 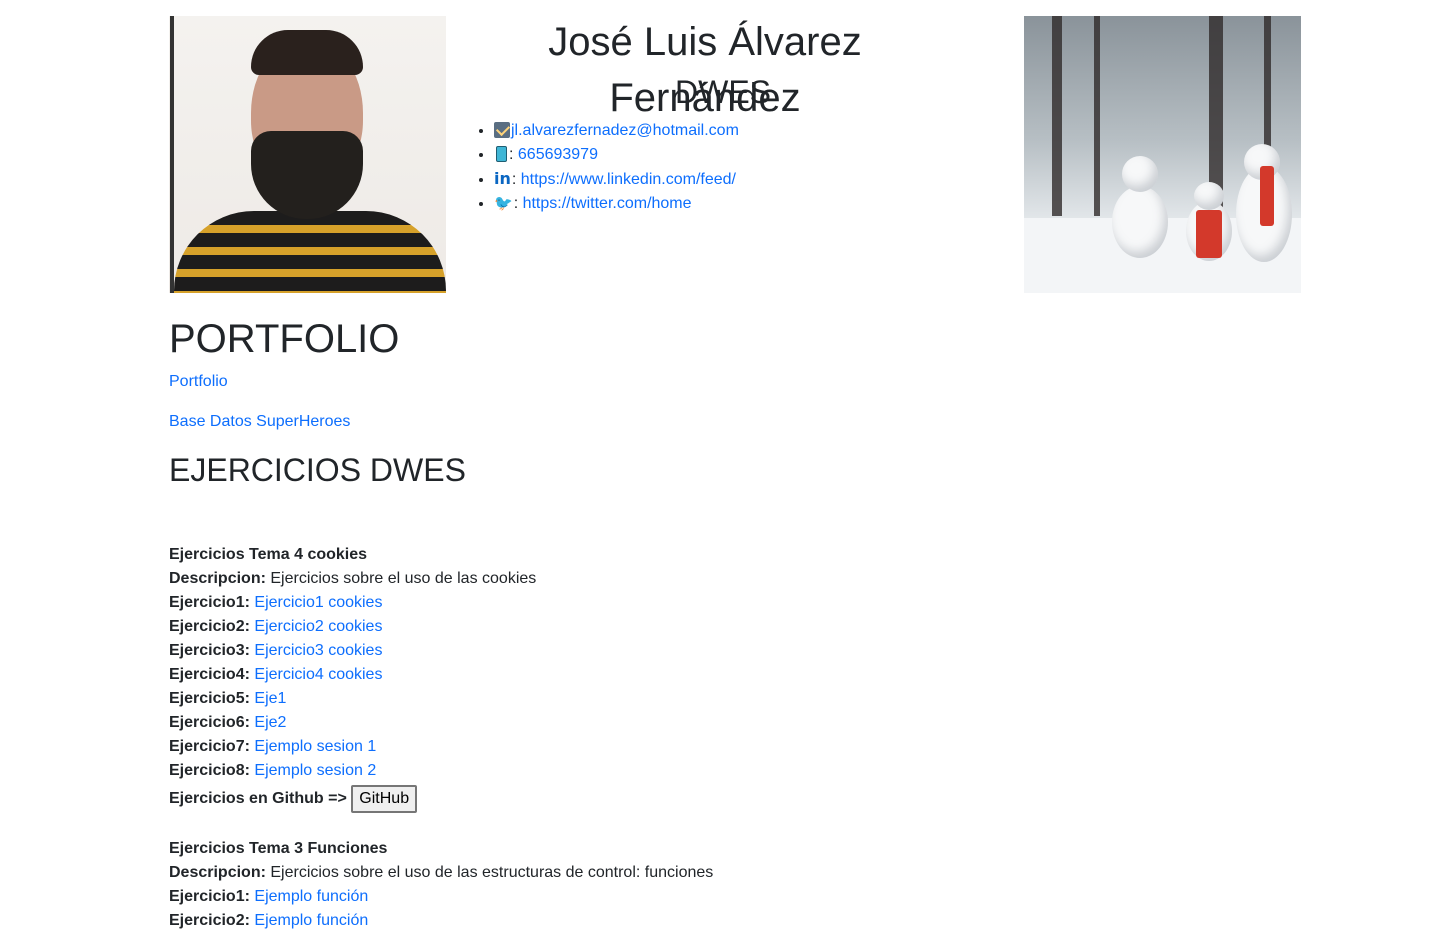 What do you see at coordinates (315, 746) in the screenshot?
I see `ejercicio-link: Ejemplo sesion 1` at bounding box center [315, 746].